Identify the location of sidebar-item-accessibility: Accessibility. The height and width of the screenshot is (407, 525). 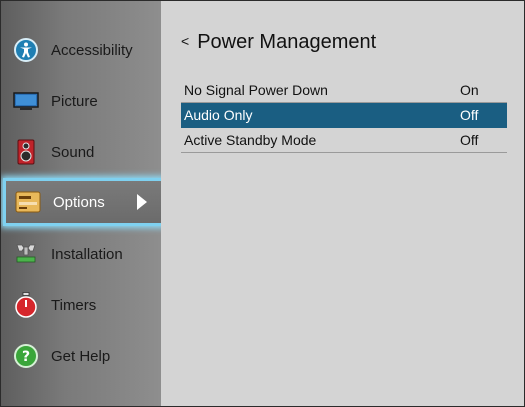
(81, 50).